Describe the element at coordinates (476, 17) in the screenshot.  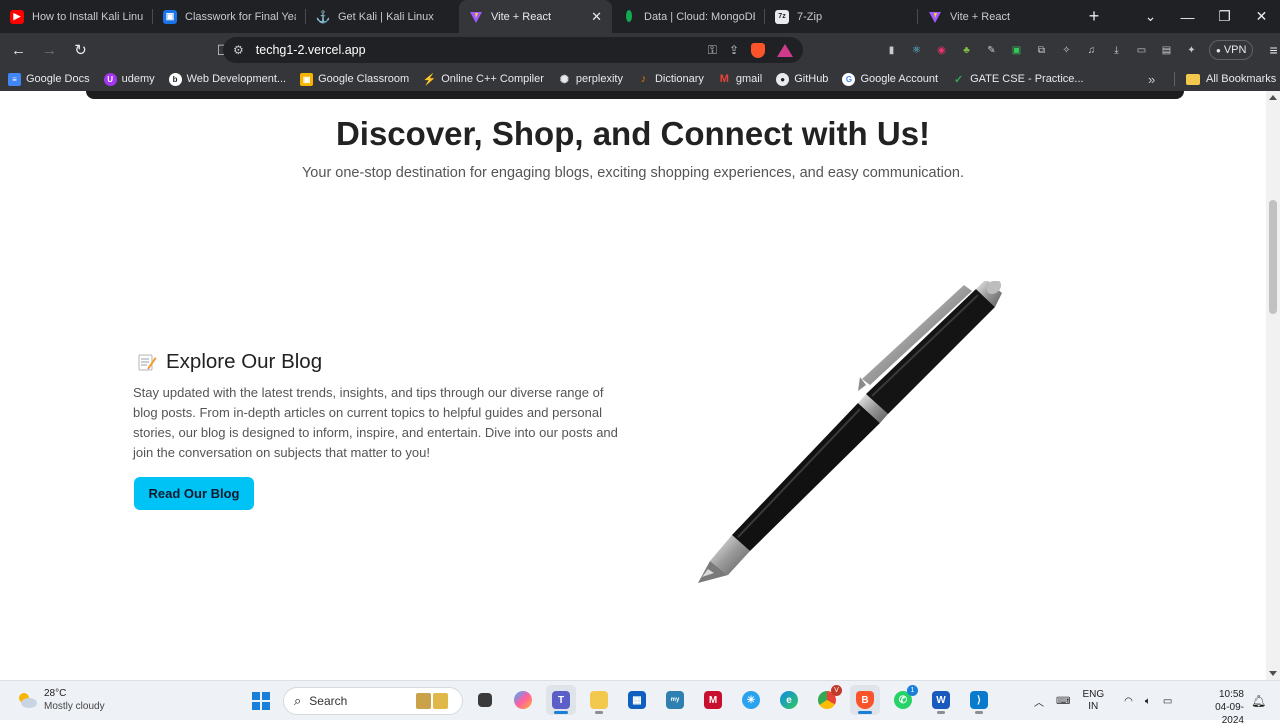
I see `vite-icon` at that location.